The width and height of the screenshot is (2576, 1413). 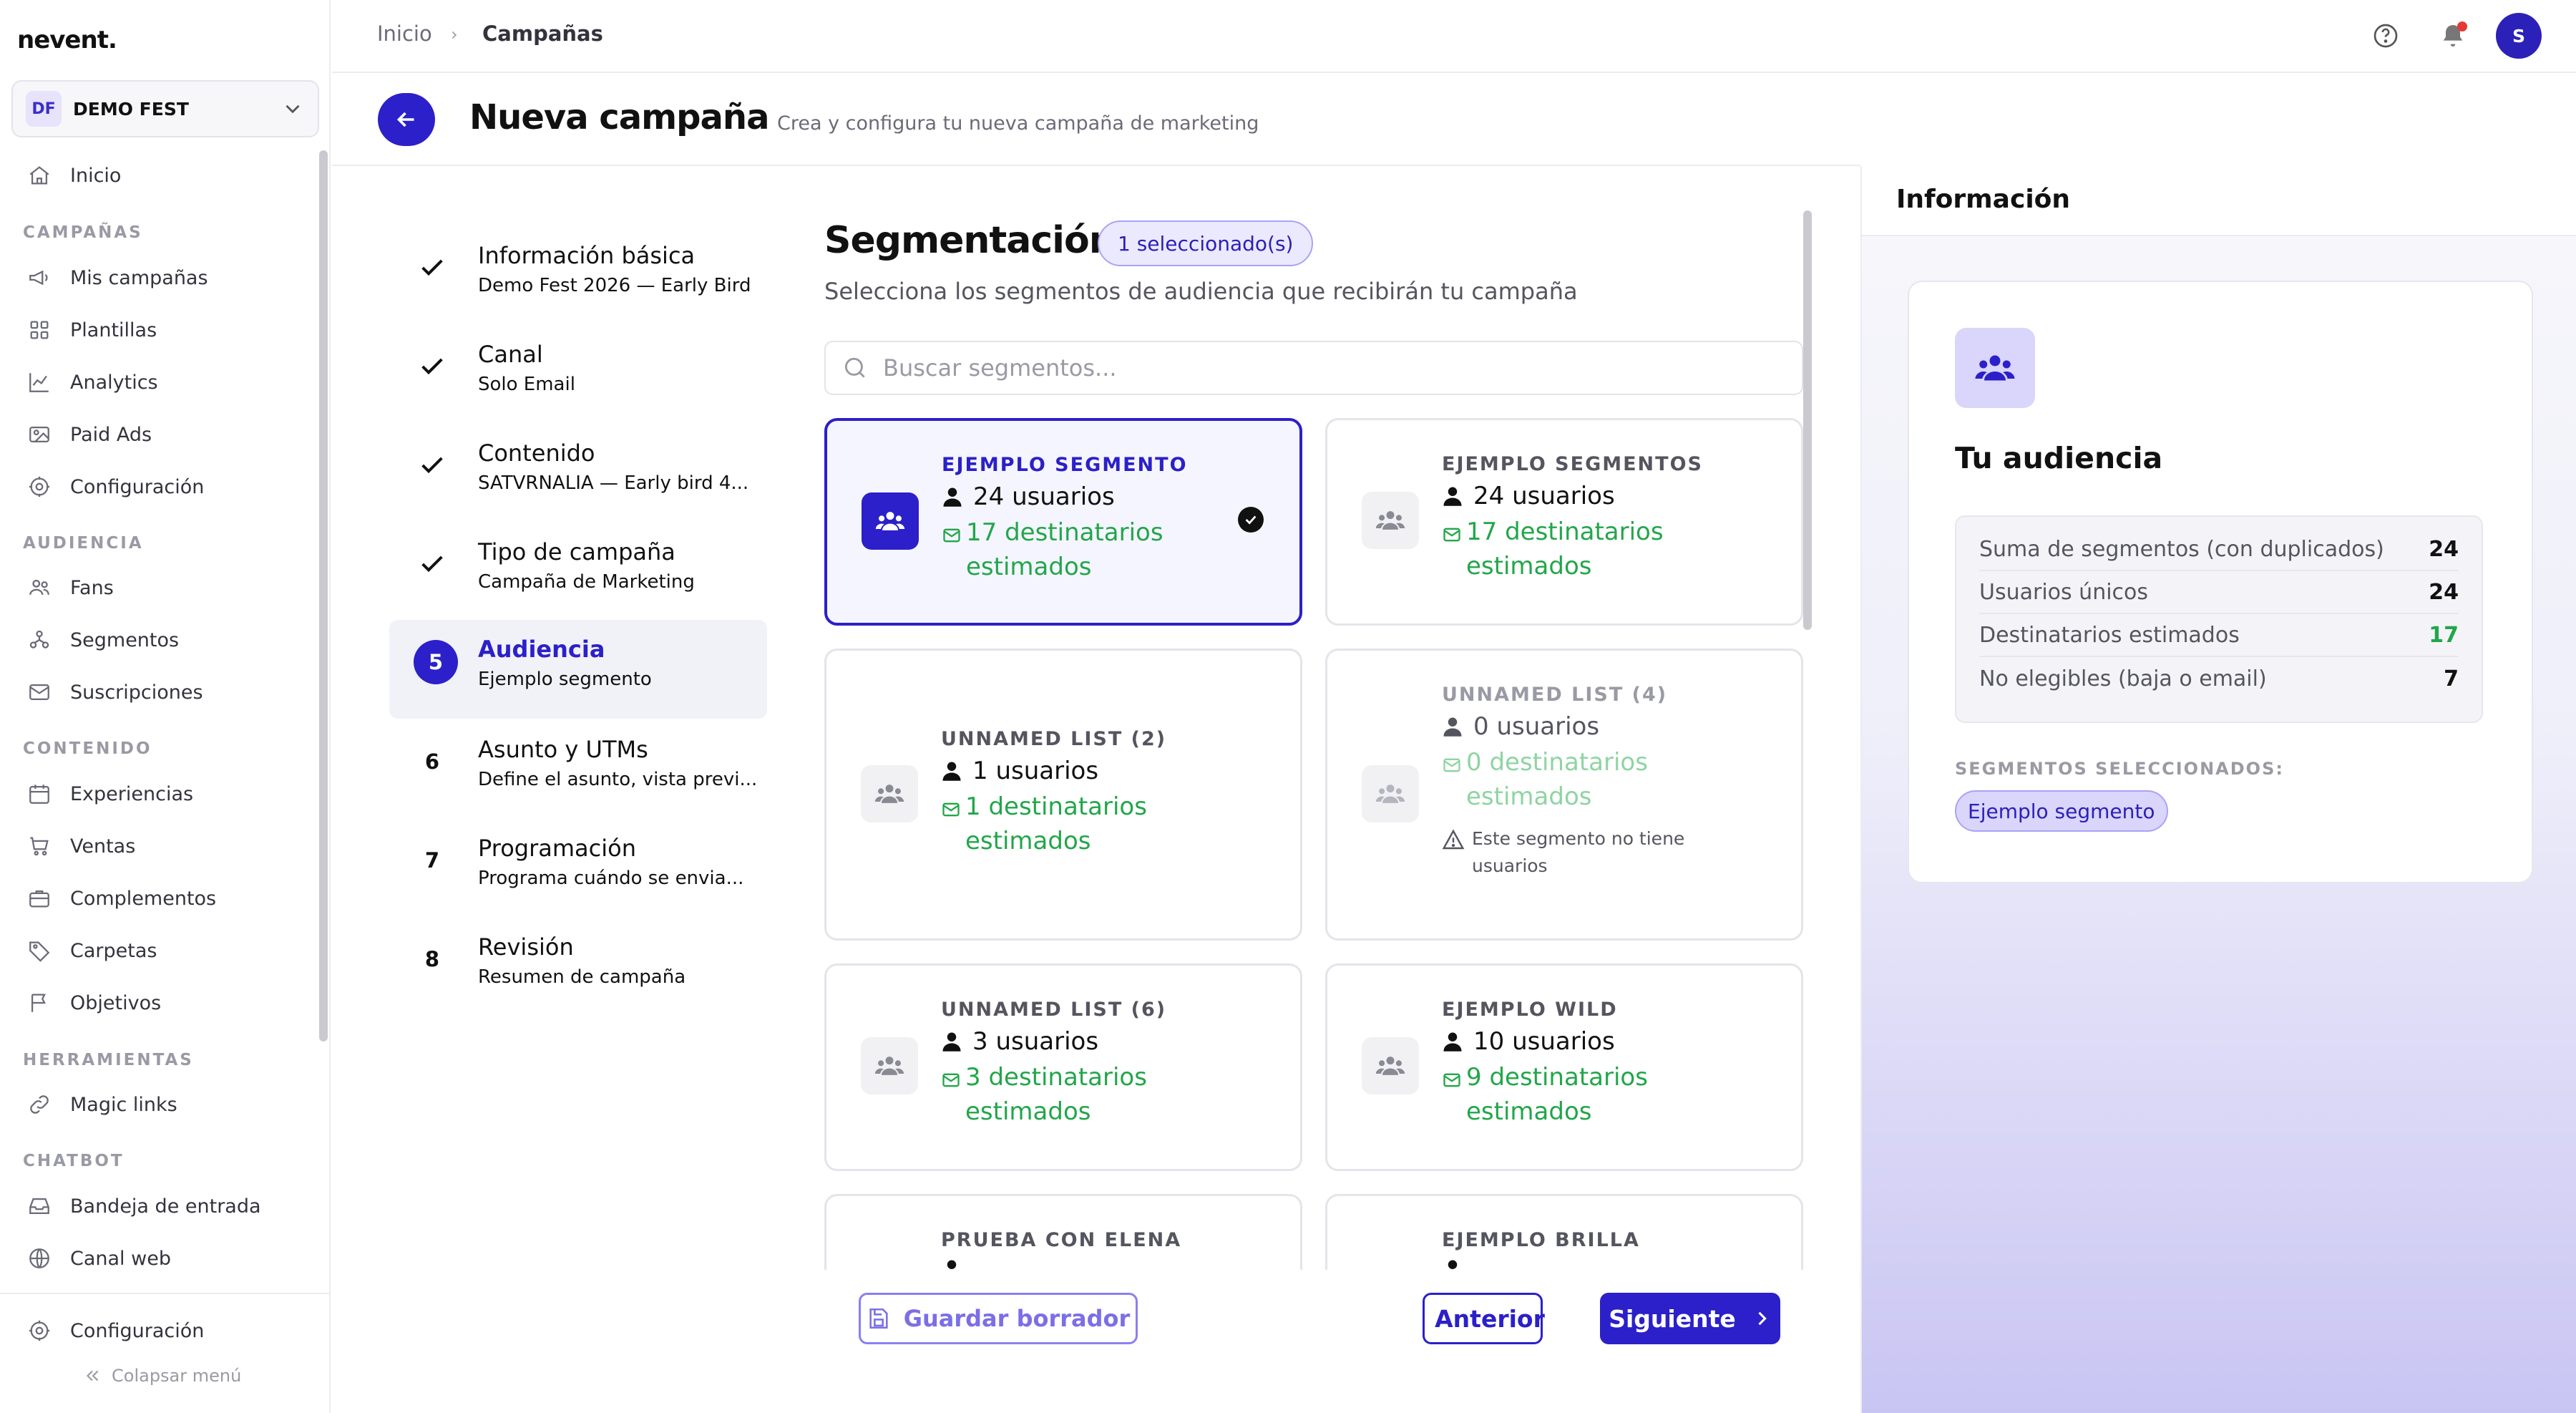 What do you see at coordinates (1490, 1318) in the screenshot?
I see `previous-label: Anterior` at bounding box center [1490, 1318].